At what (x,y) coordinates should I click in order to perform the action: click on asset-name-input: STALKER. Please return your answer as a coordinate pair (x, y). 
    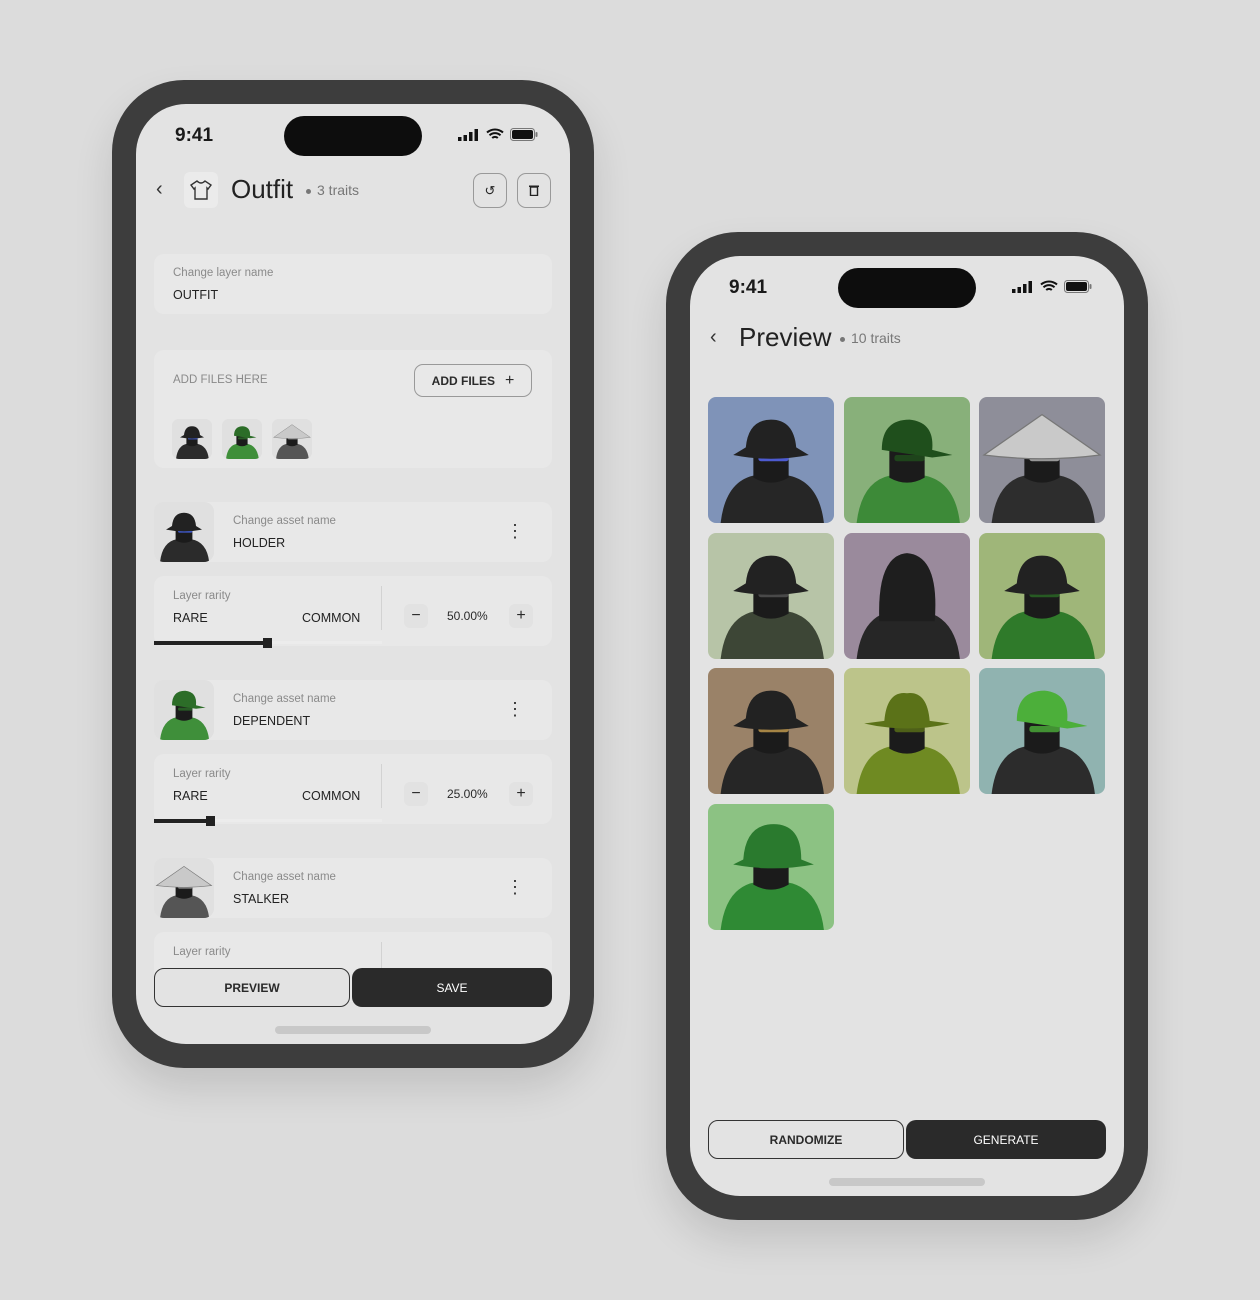
    Looking at the image, I should click on (261, 899).